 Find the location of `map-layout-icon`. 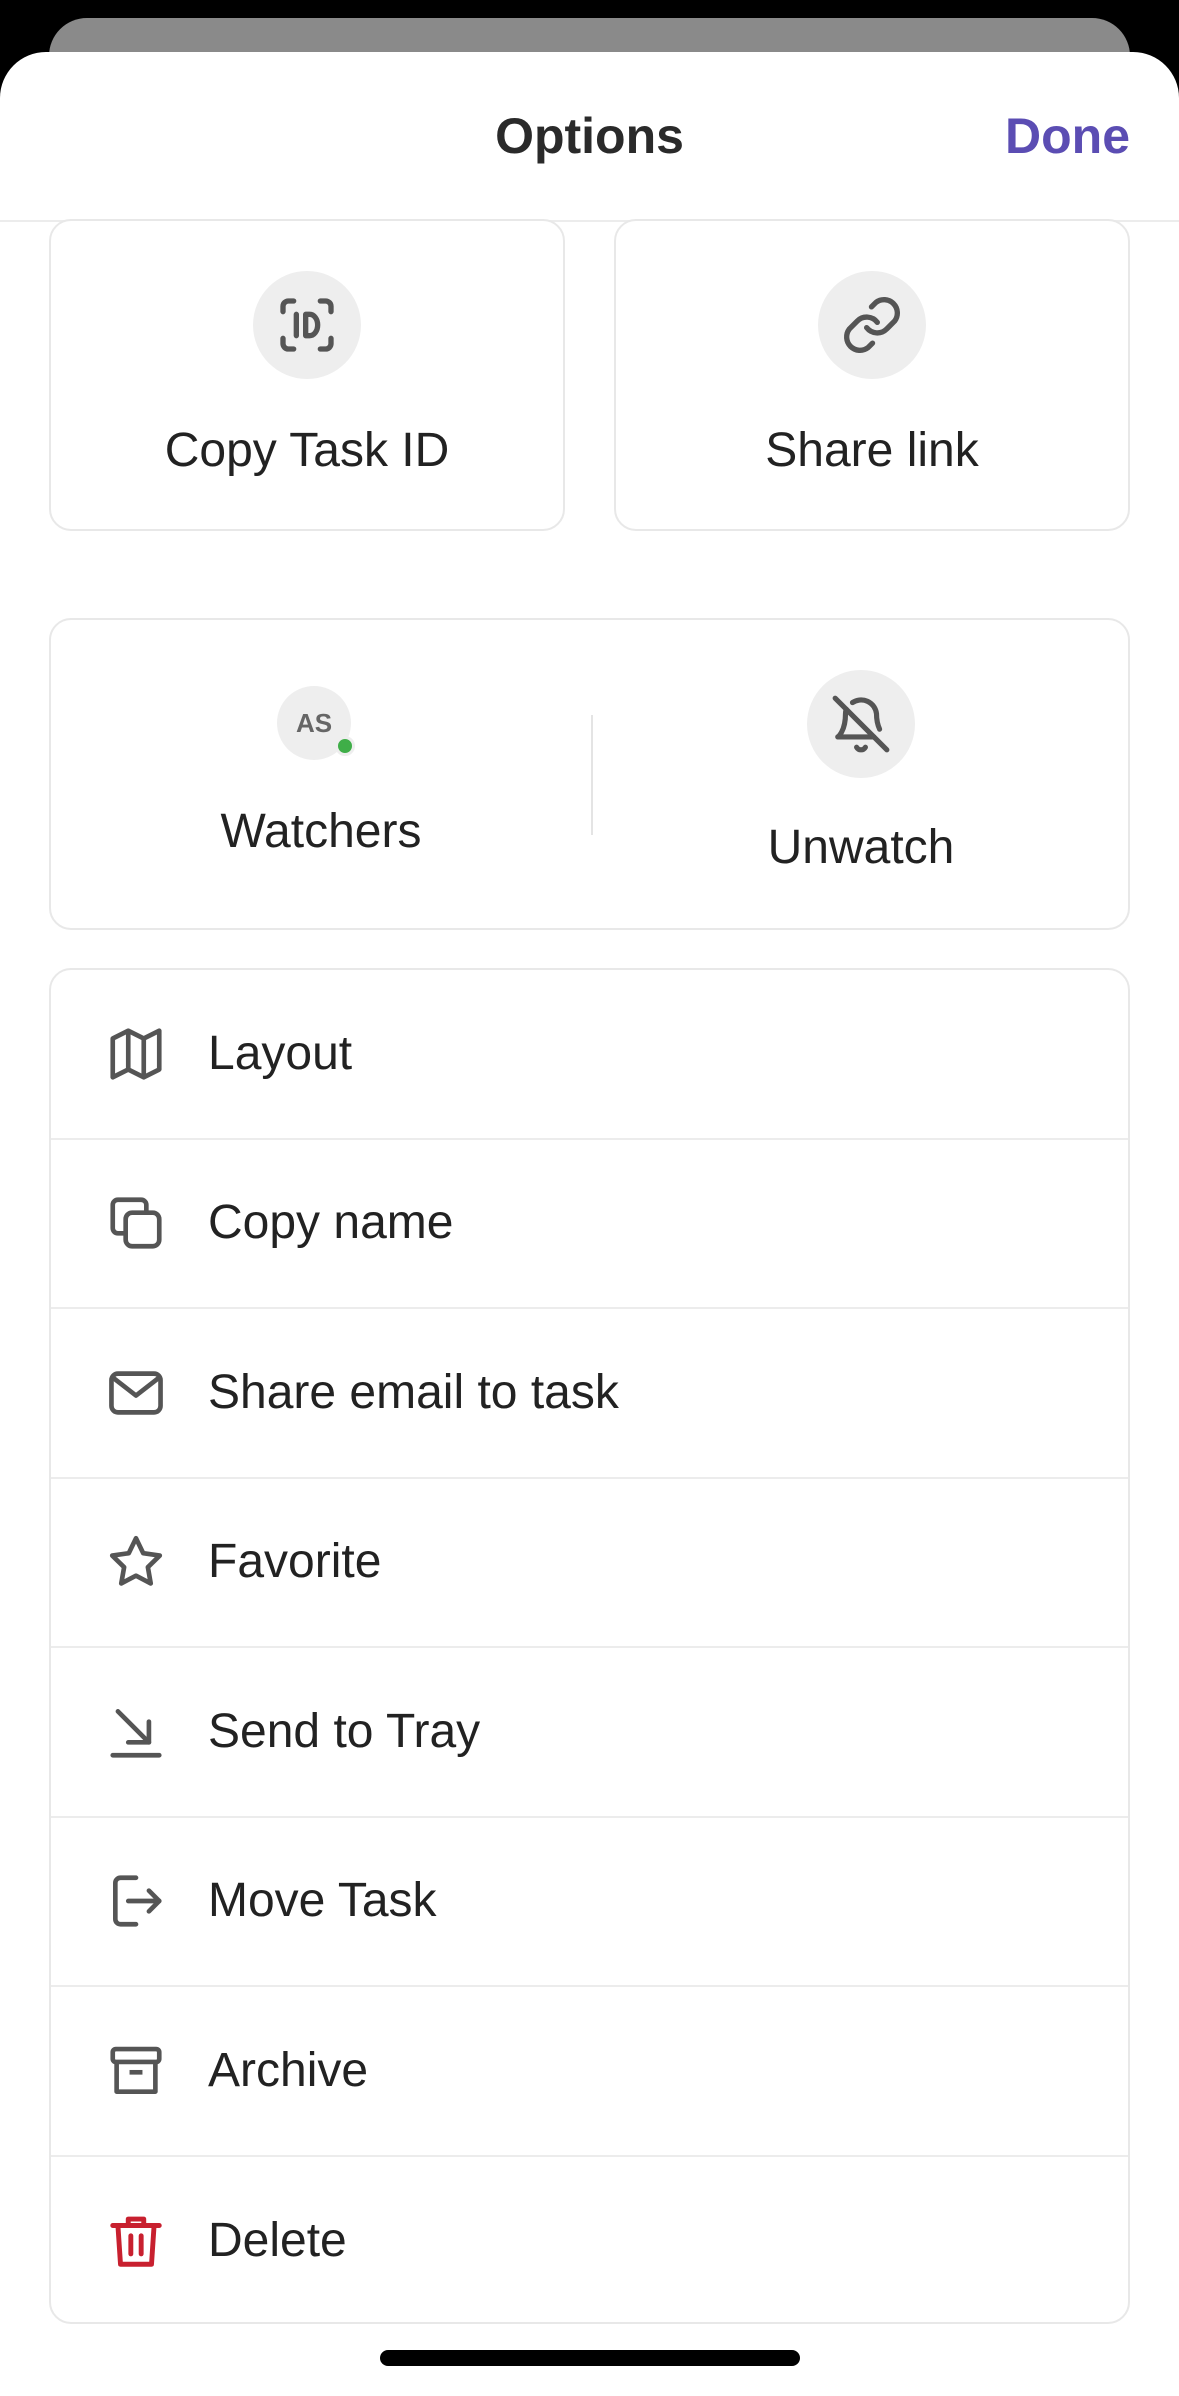

map-layout-icon is located at coordinates (136, 1054).